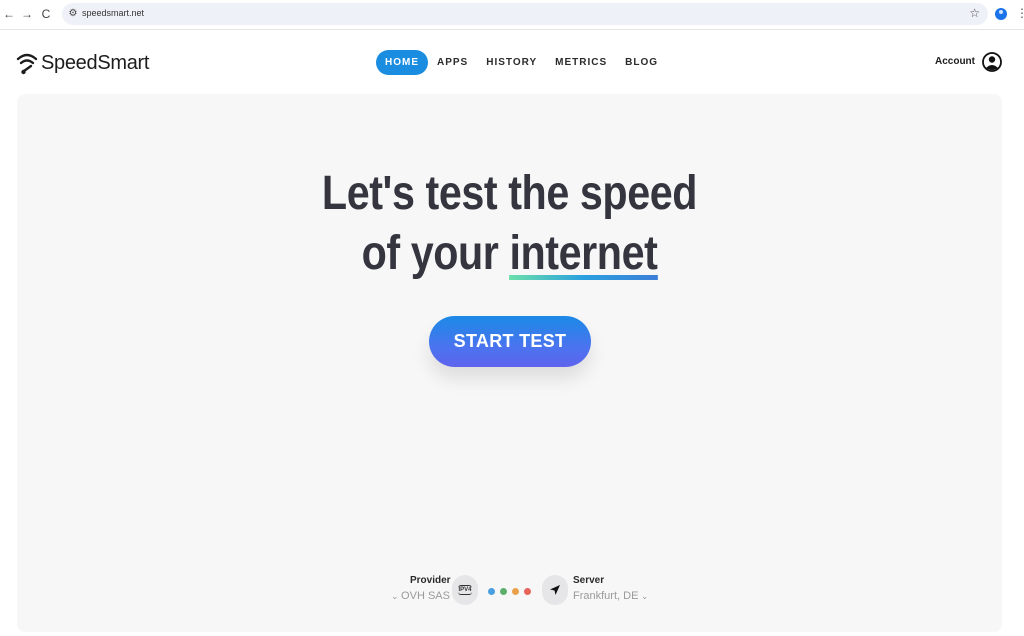 The height and width of the screenshot is (636, 1024). Describe the element at coordinates (27, 14) in the screenshot. I see `forward-icon: →` at that location.